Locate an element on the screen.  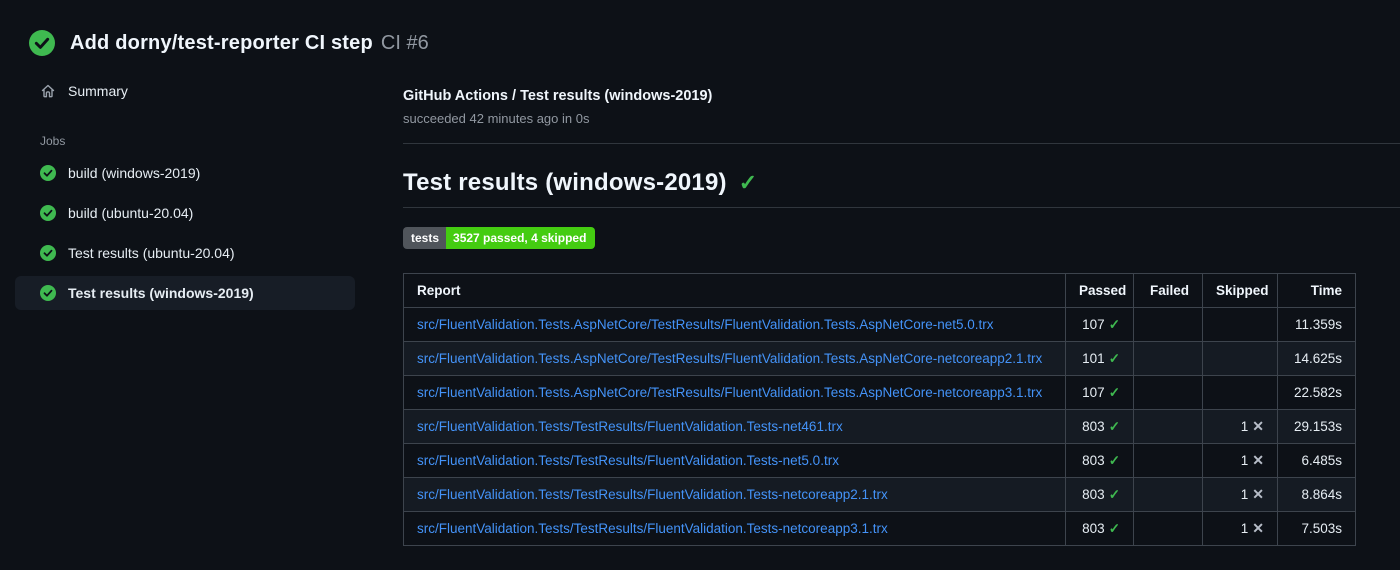
time-cell: 11.359s is located at coordinates (1316, 324).